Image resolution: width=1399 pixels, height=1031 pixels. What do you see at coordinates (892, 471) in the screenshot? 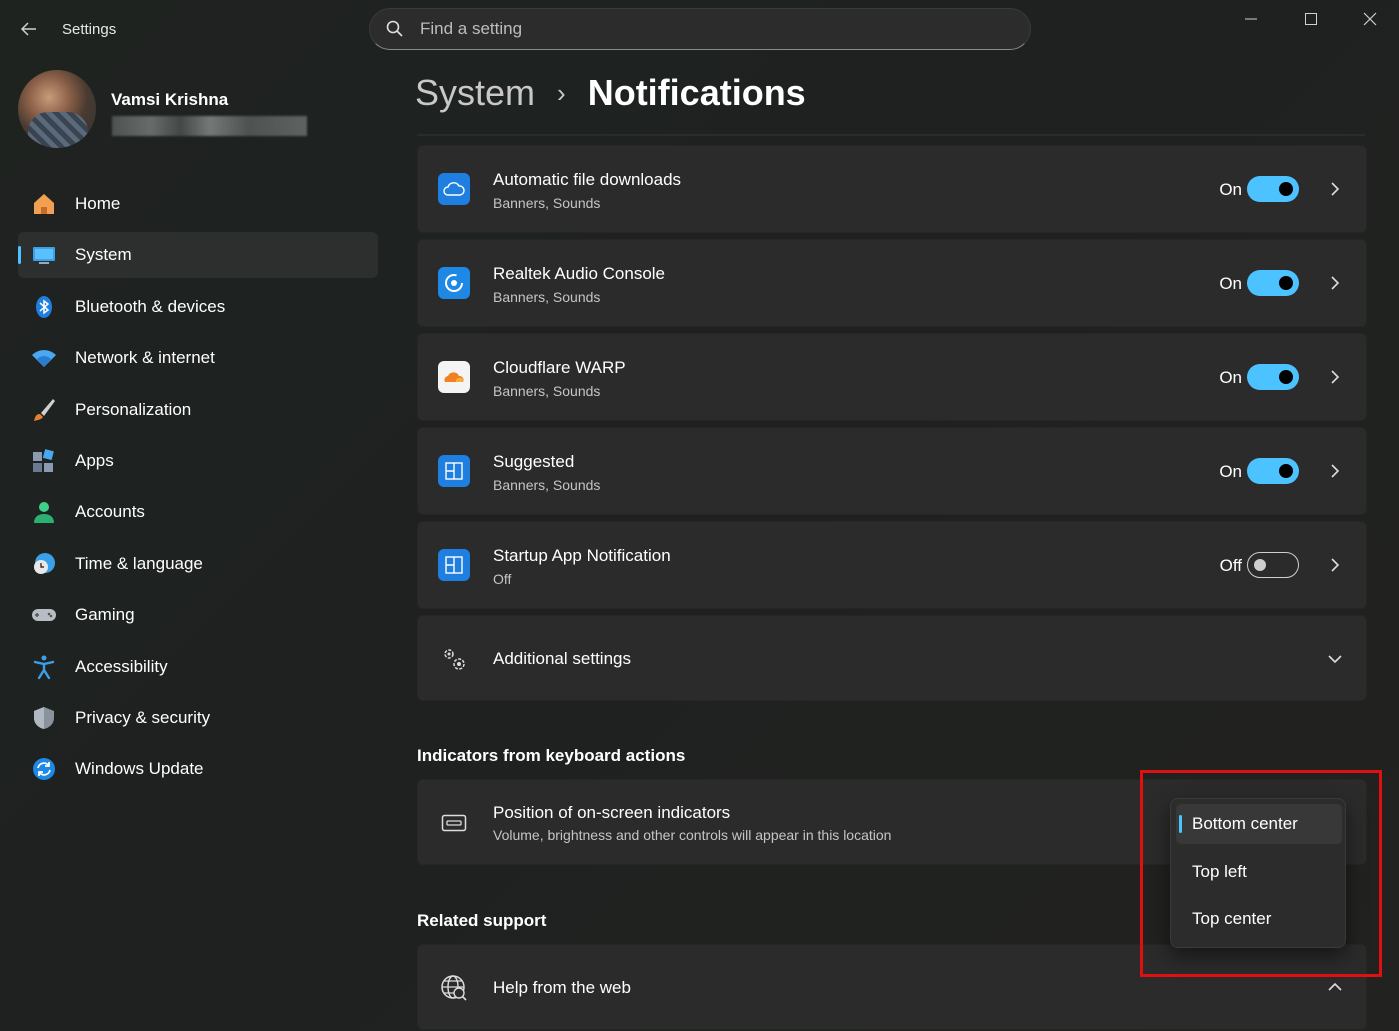
I see `app-row-suggested: Suggested Banners, Sounds On` at bounding box center [892, 471].